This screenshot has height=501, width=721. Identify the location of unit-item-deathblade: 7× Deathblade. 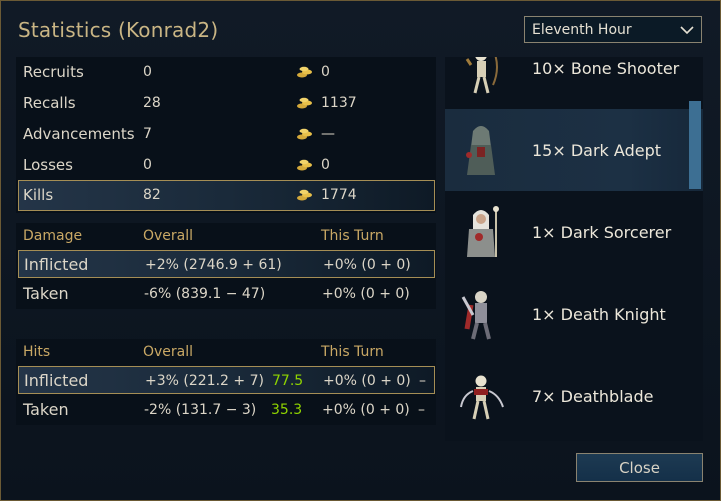
(574, 396).